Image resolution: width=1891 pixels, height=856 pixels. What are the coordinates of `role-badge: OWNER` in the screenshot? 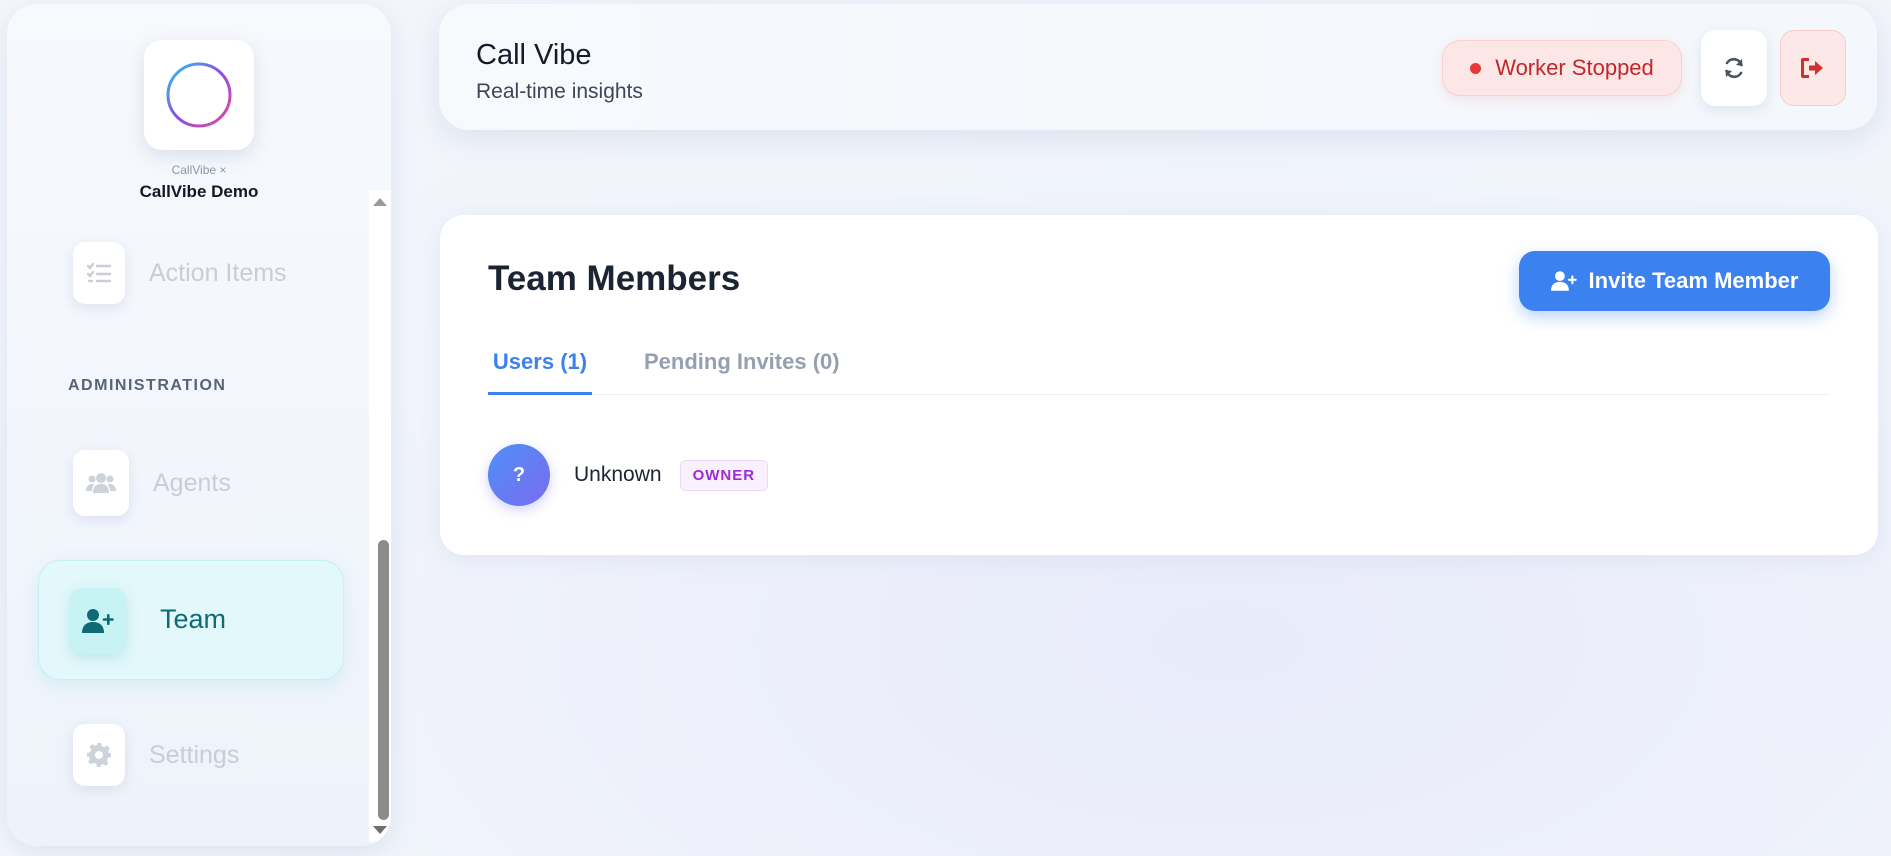 It's located at (724, 475).